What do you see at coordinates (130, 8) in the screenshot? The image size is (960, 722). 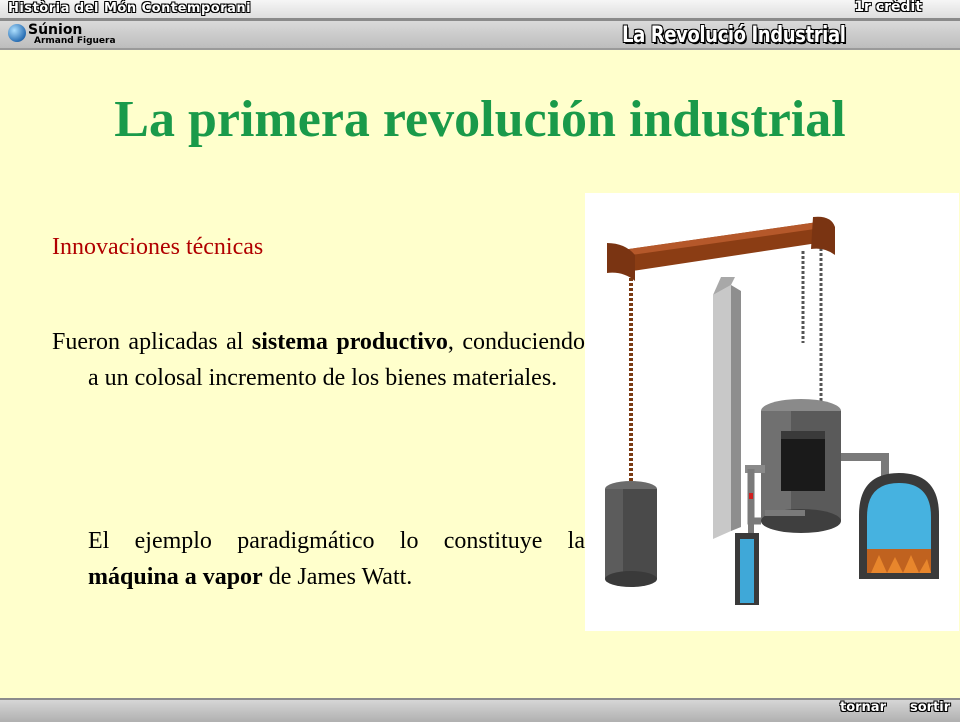 I see `course-title: Història del Món Contemporani` at bounding box center [130, 8].